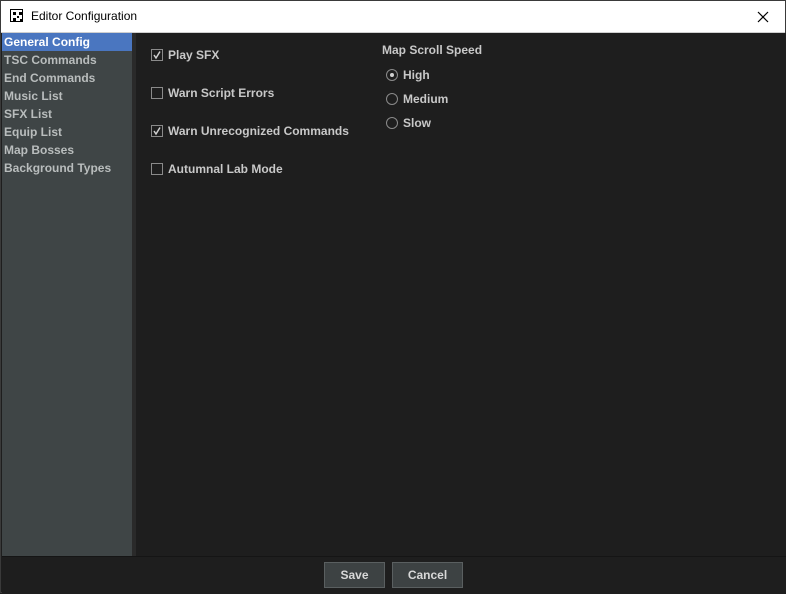 The image size is (786, 594). Describe the element at coordinates (67, 96) in the screenshot. I see `sidebar-item-music-list: Music List` at that location.